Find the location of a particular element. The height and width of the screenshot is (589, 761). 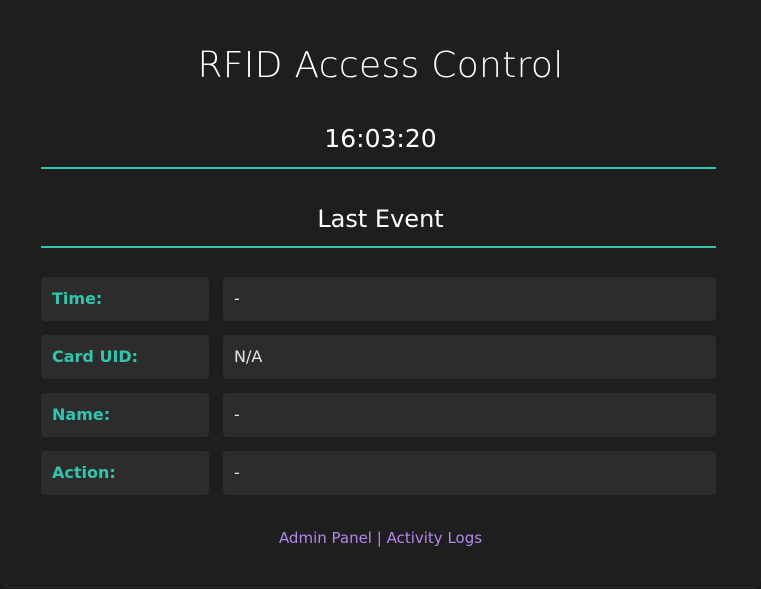

activity-logs-link: Activity Logs is located at coordinates (434, 538).